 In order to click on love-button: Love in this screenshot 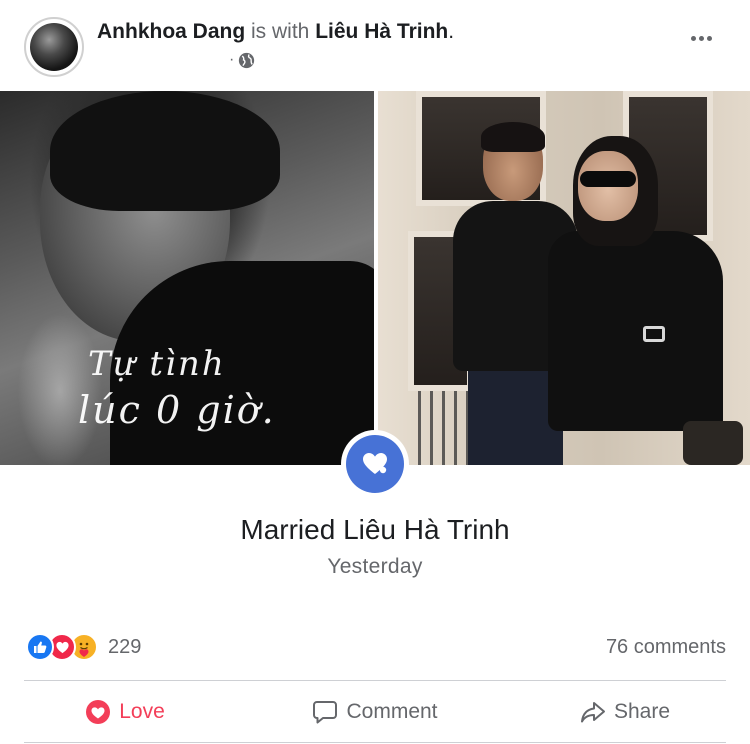, I will do `click(125, 711)`.